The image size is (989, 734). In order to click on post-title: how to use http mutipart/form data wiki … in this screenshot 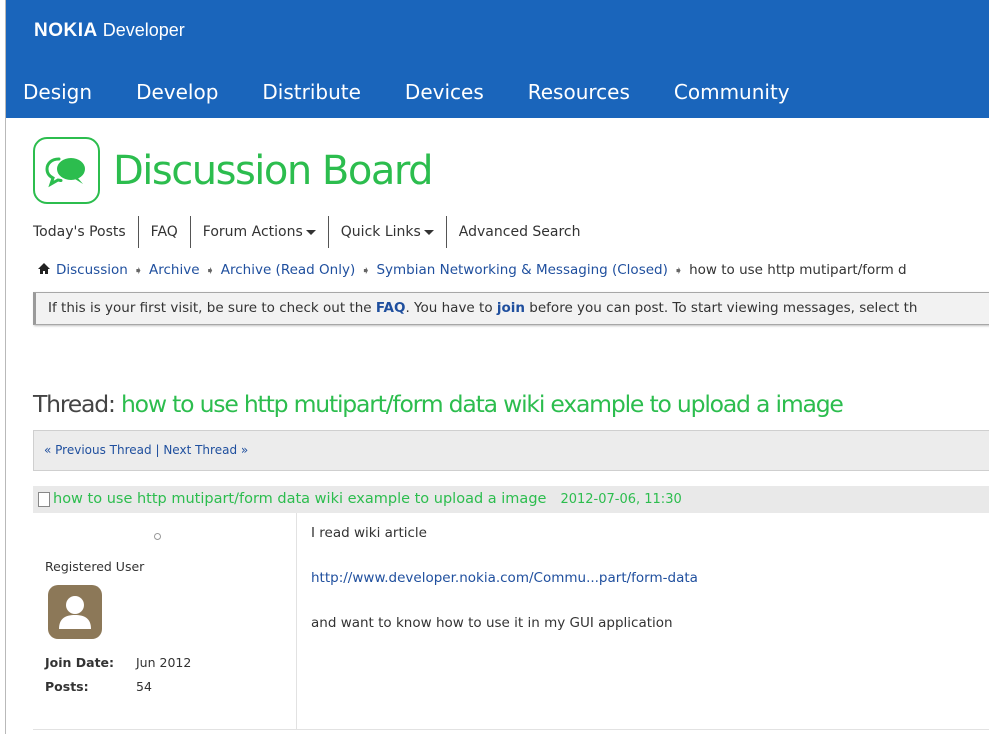, I will do `click(300, 499)`.